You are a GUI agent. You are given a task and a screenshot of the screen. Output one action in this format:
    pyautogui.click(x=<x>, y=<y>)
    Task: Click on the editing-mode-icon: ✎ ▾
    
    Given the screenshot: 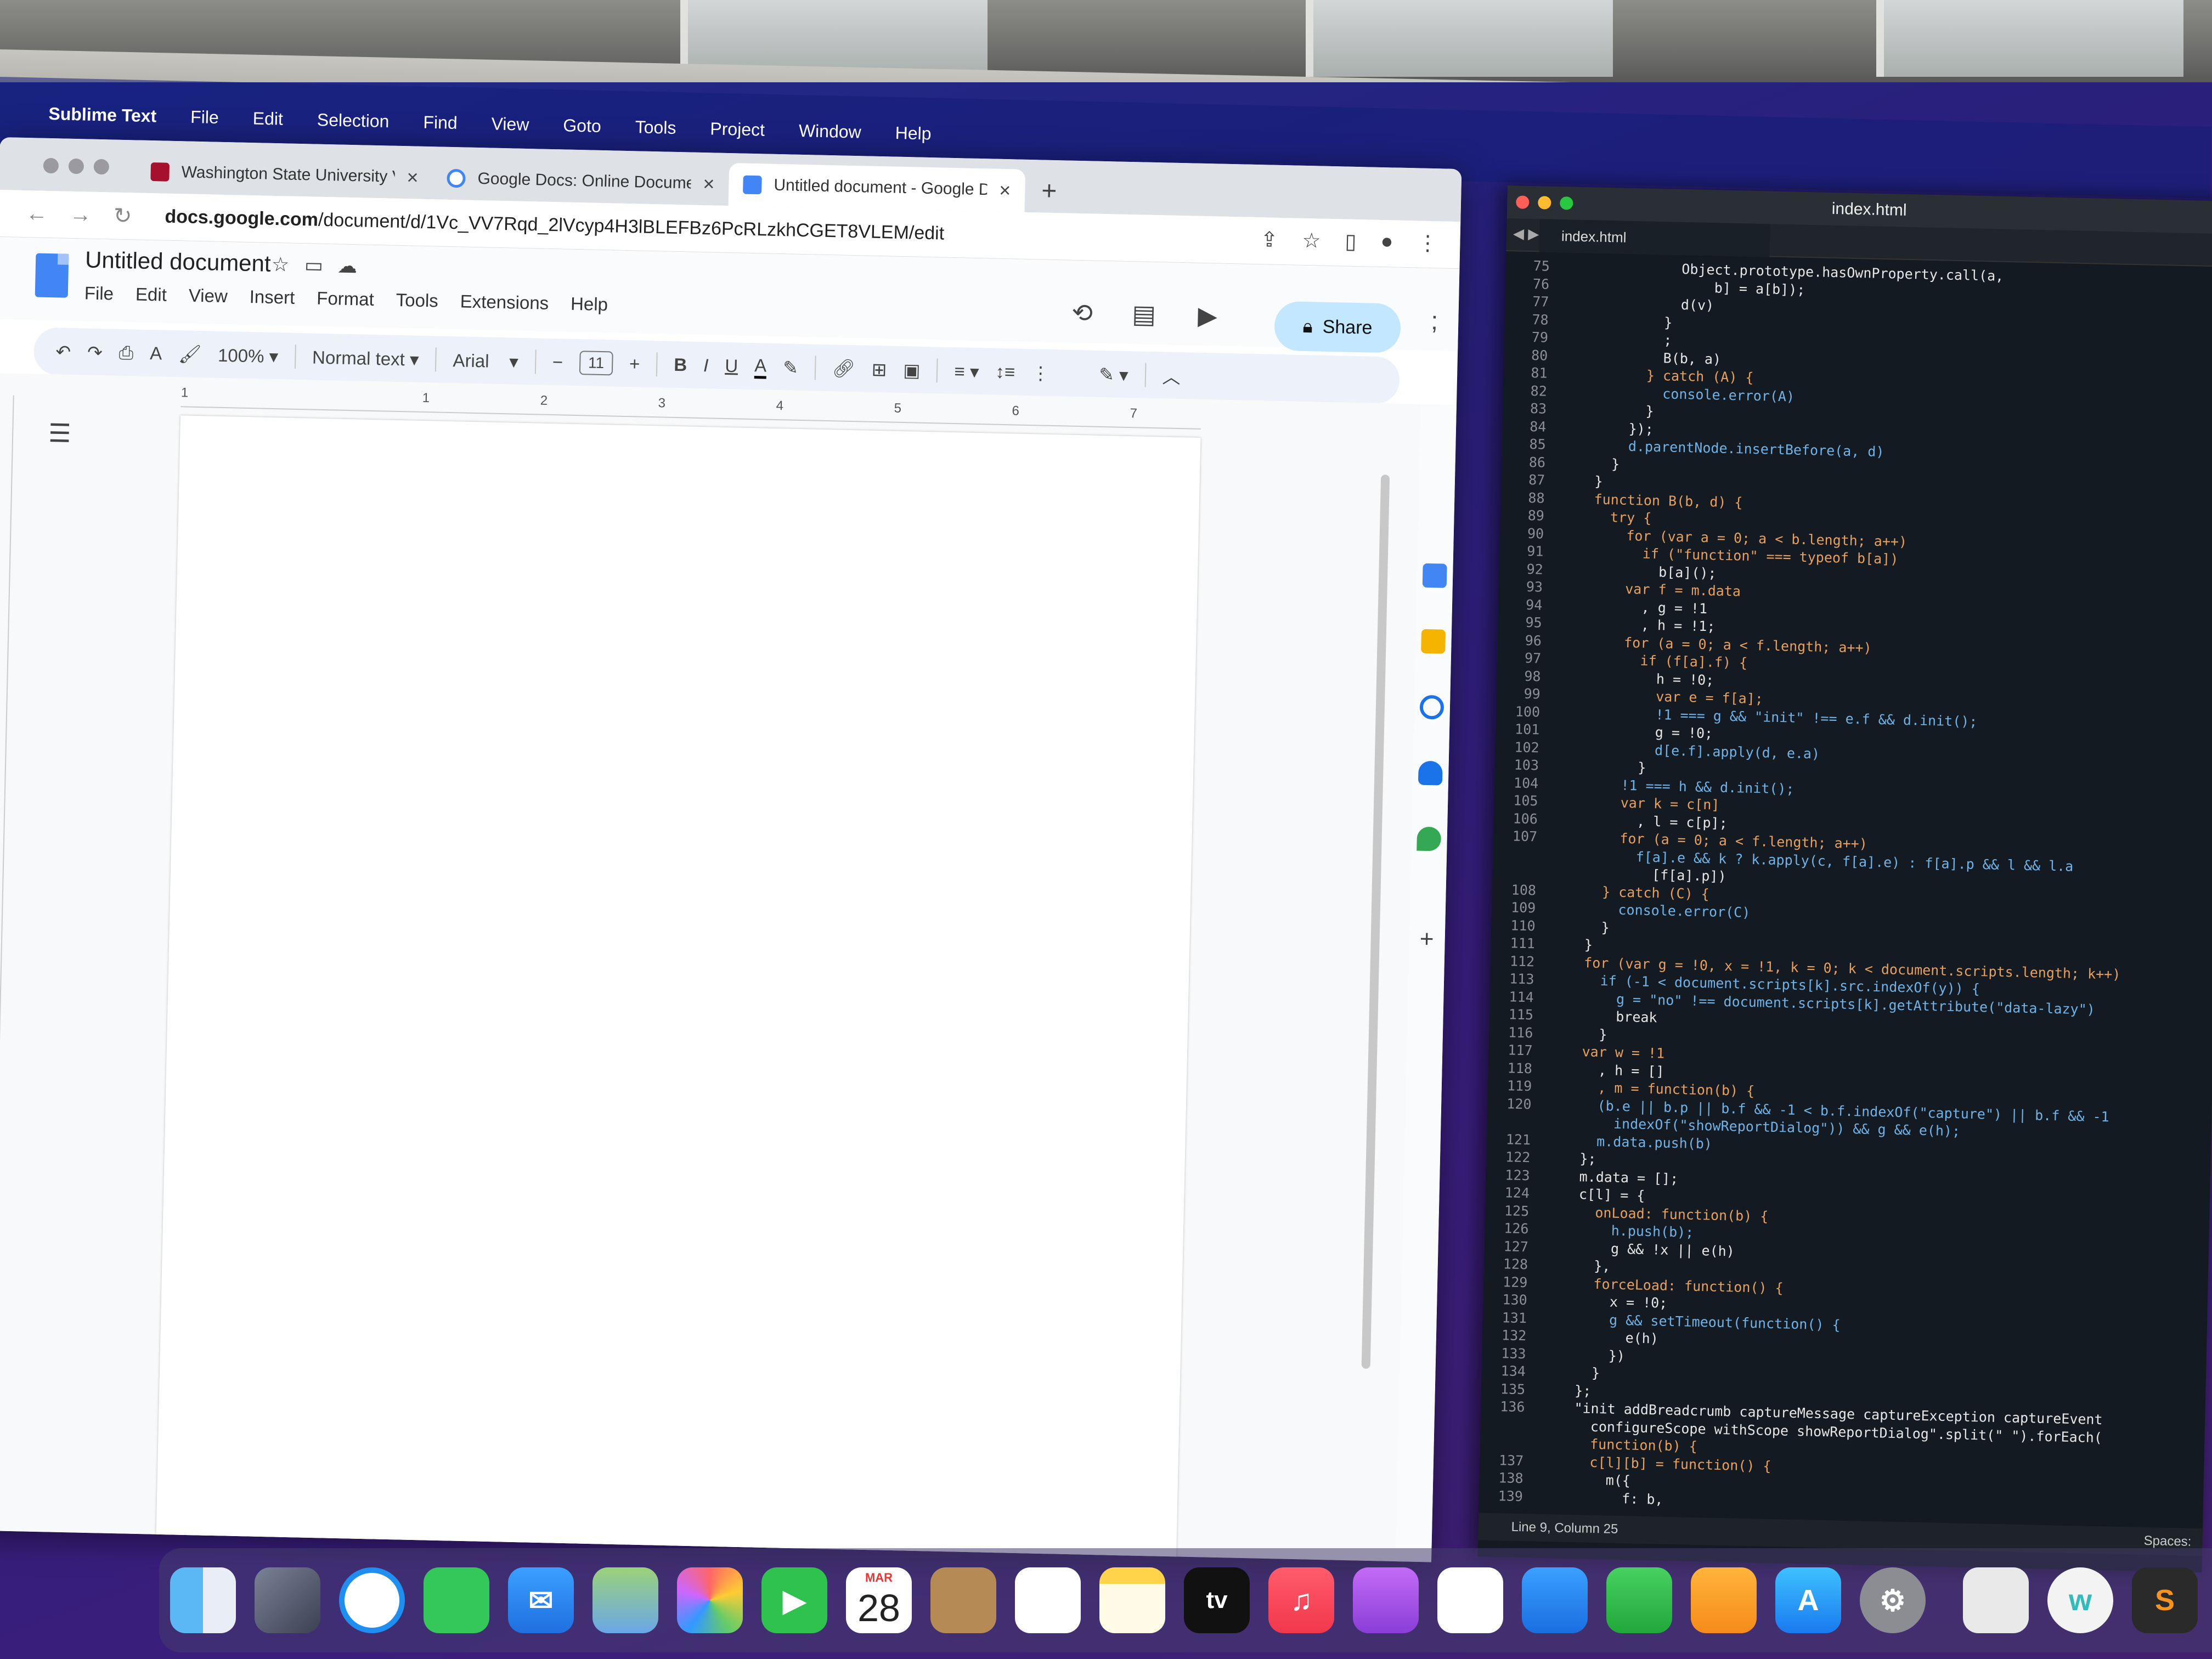 What is the action you would take?
    pyautogui.click(x=1113, y=374)
    